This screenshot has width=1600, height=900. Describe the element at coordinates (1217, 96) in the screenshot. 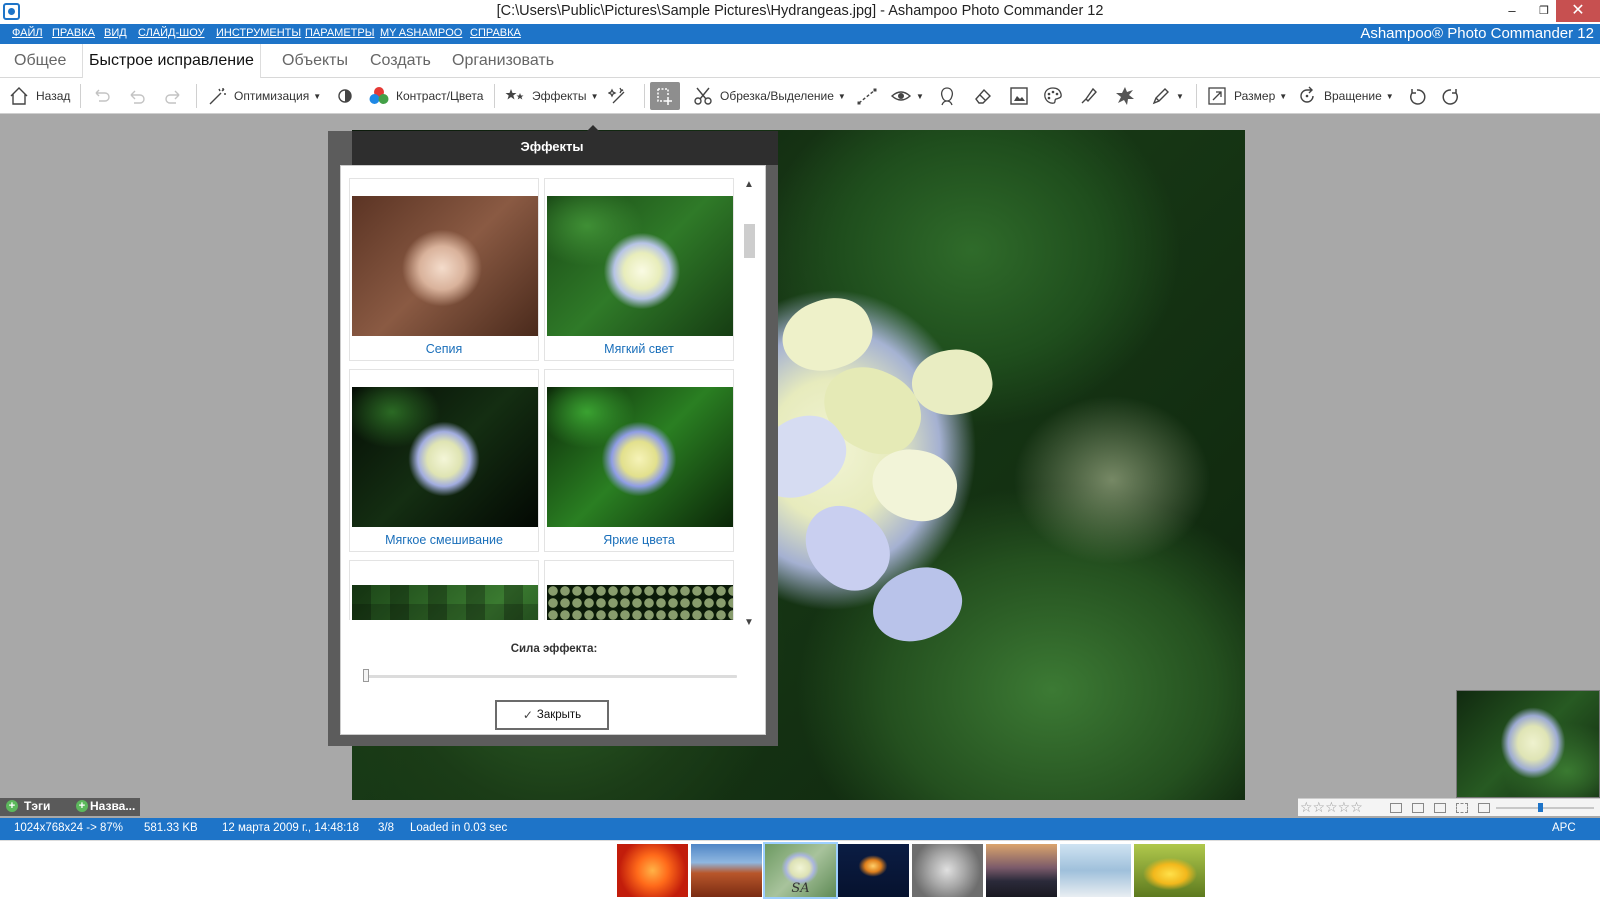

I see `resize-icon` at that location.